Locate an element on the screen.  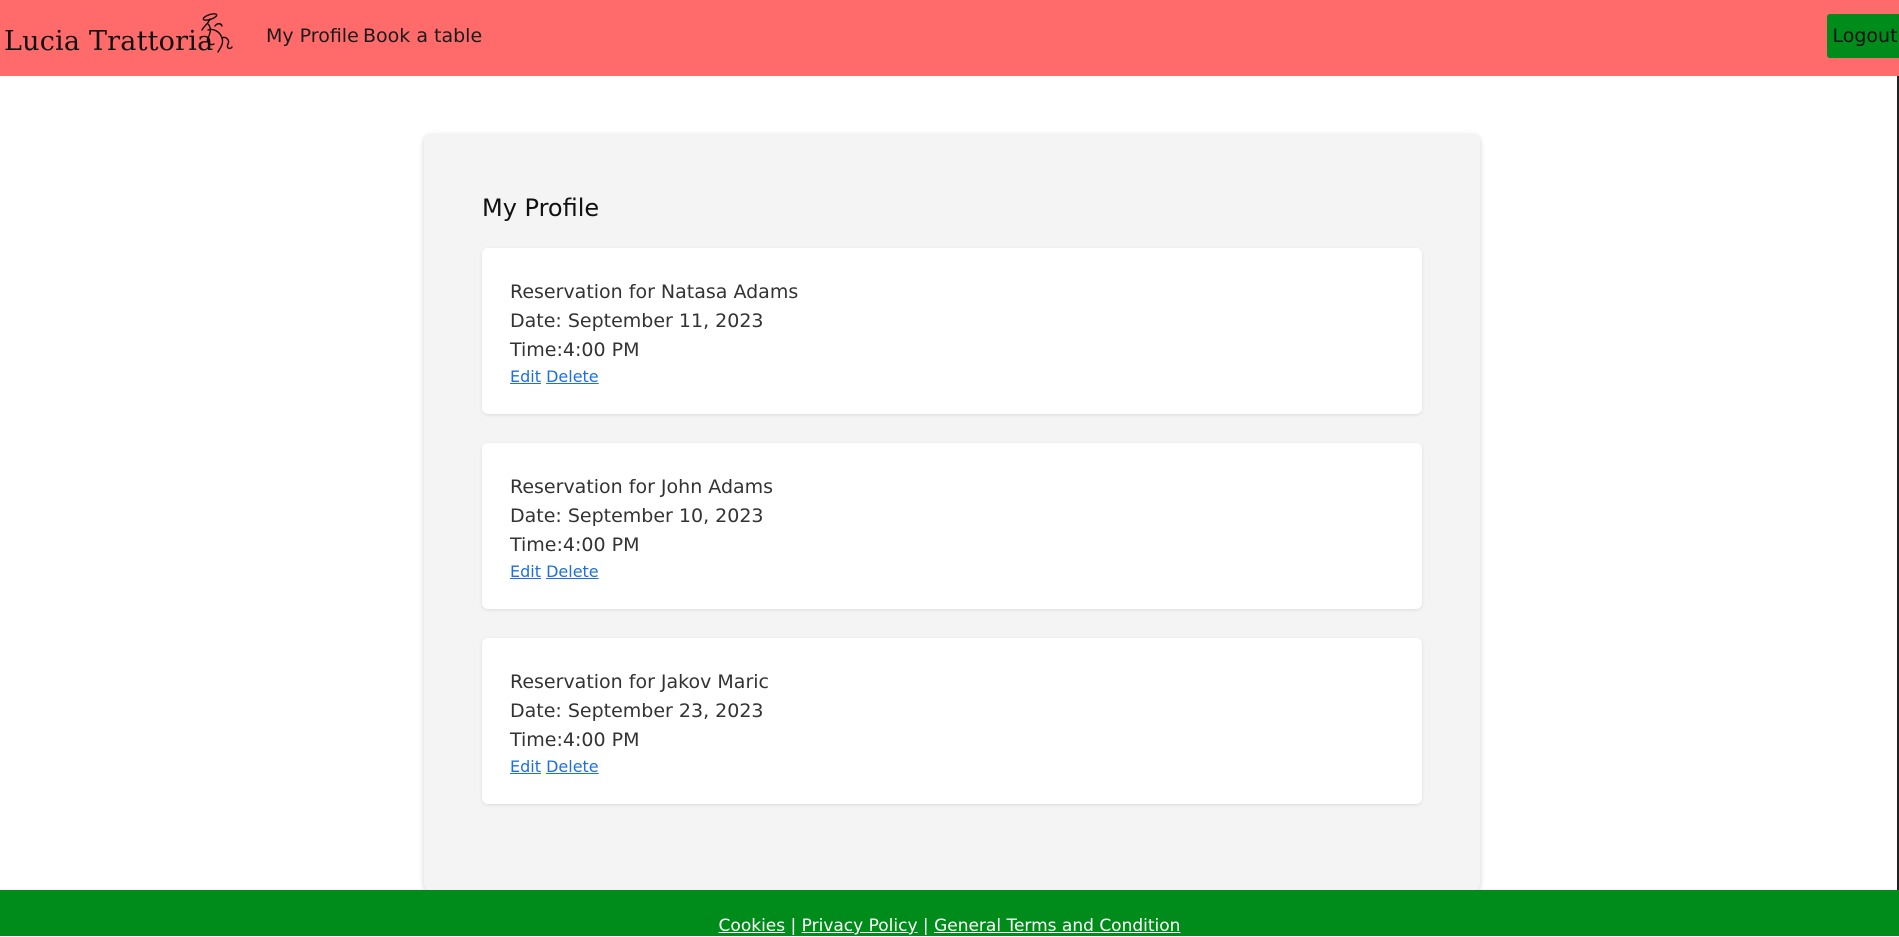
page-title: My Profile is located at coordinates (541, 208).